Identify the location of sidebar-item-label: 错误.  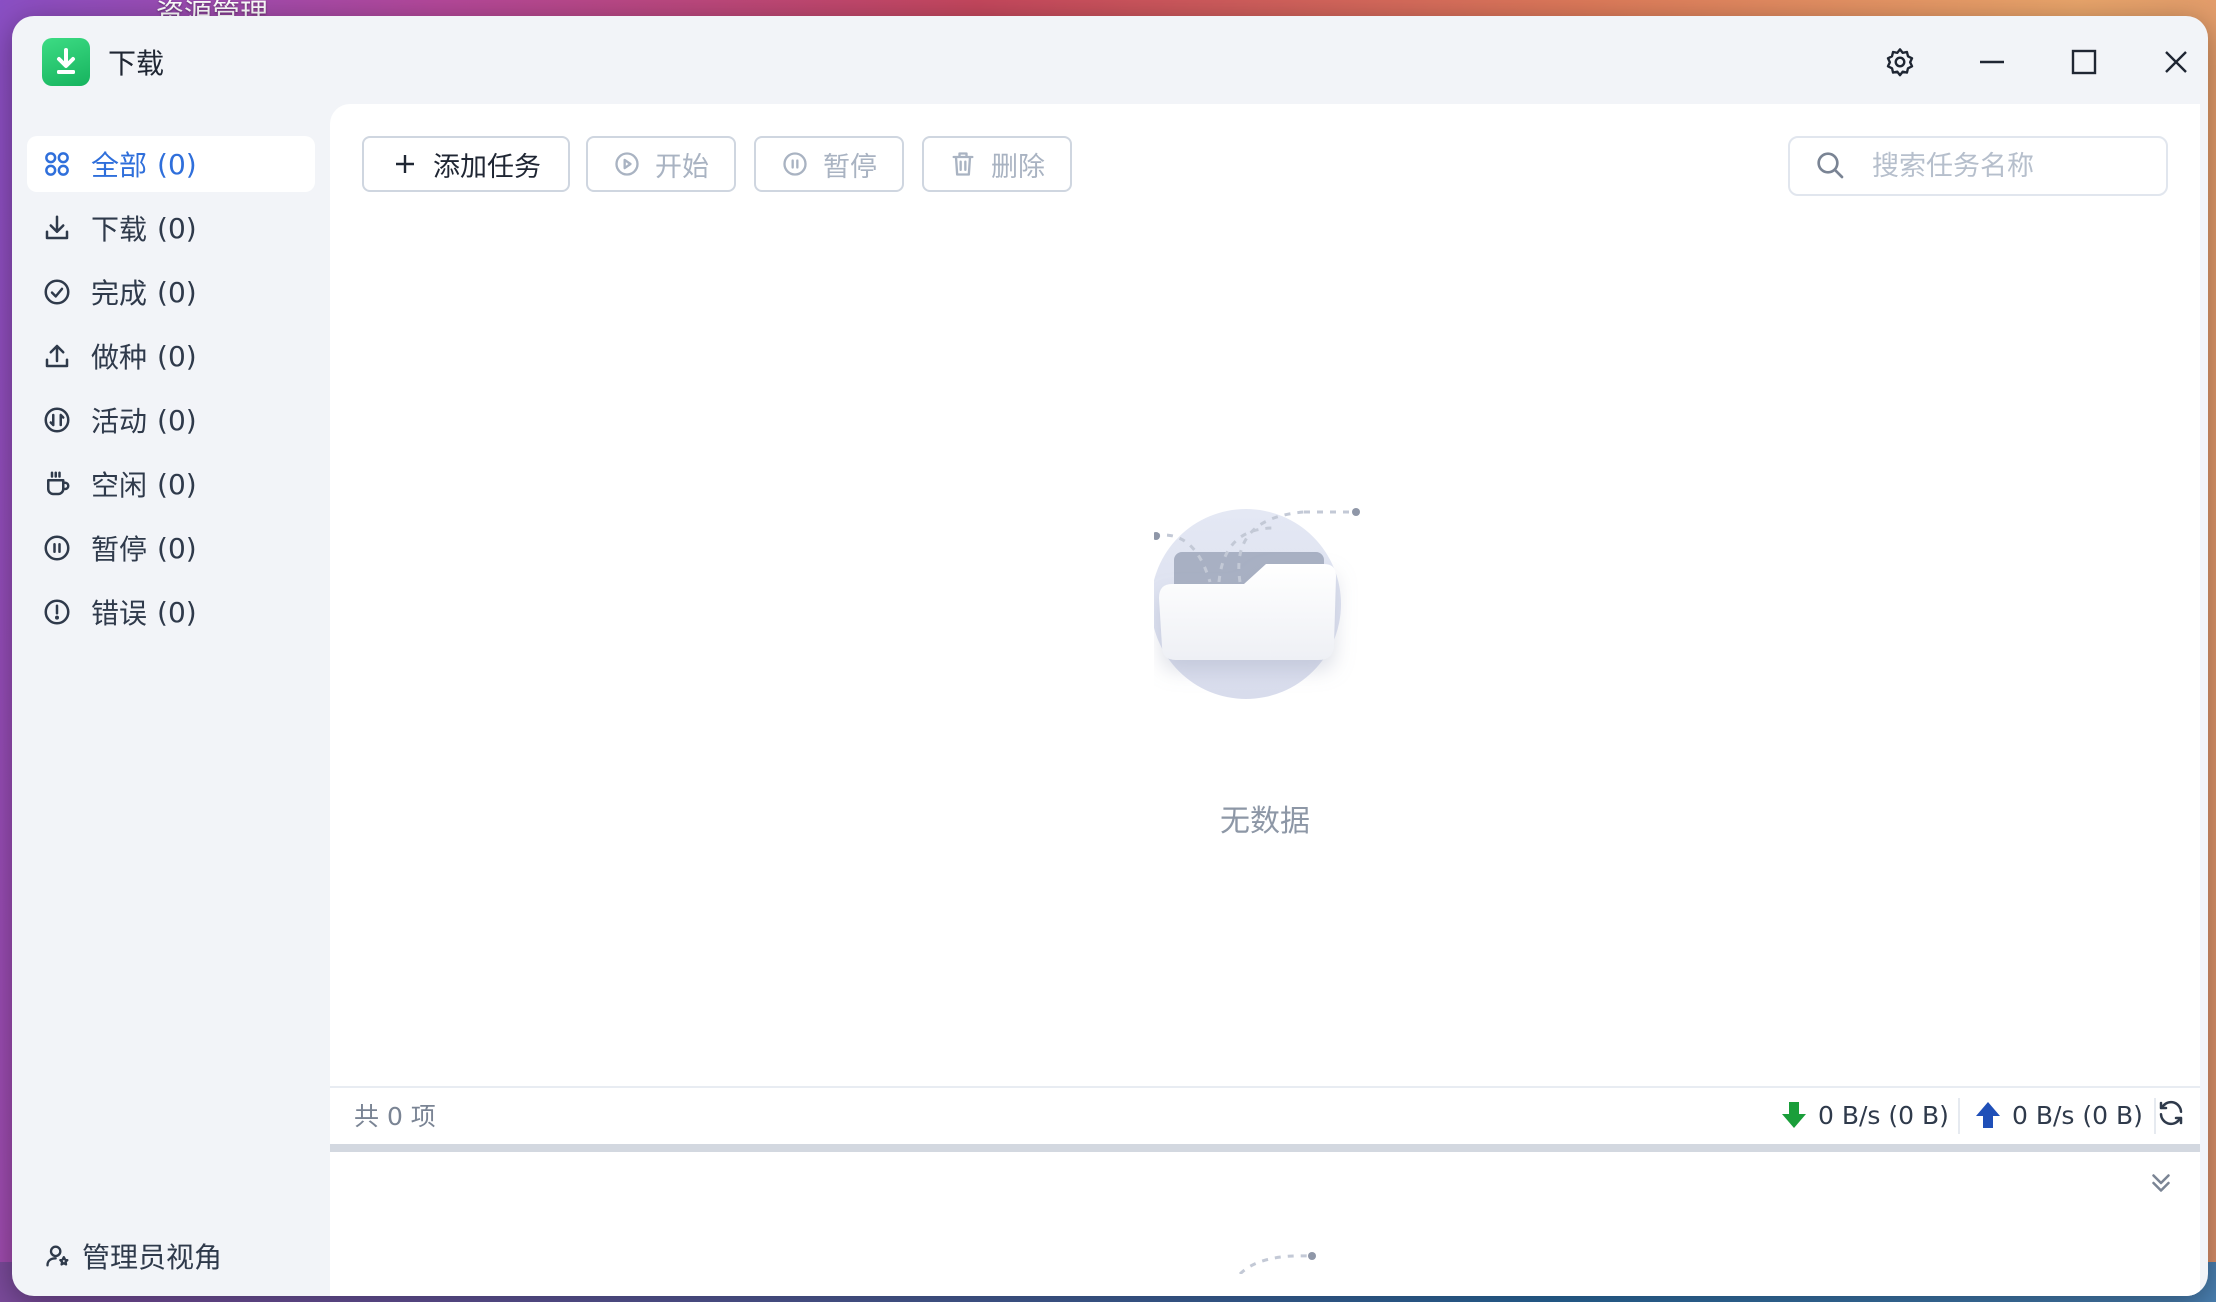
(119, 613).